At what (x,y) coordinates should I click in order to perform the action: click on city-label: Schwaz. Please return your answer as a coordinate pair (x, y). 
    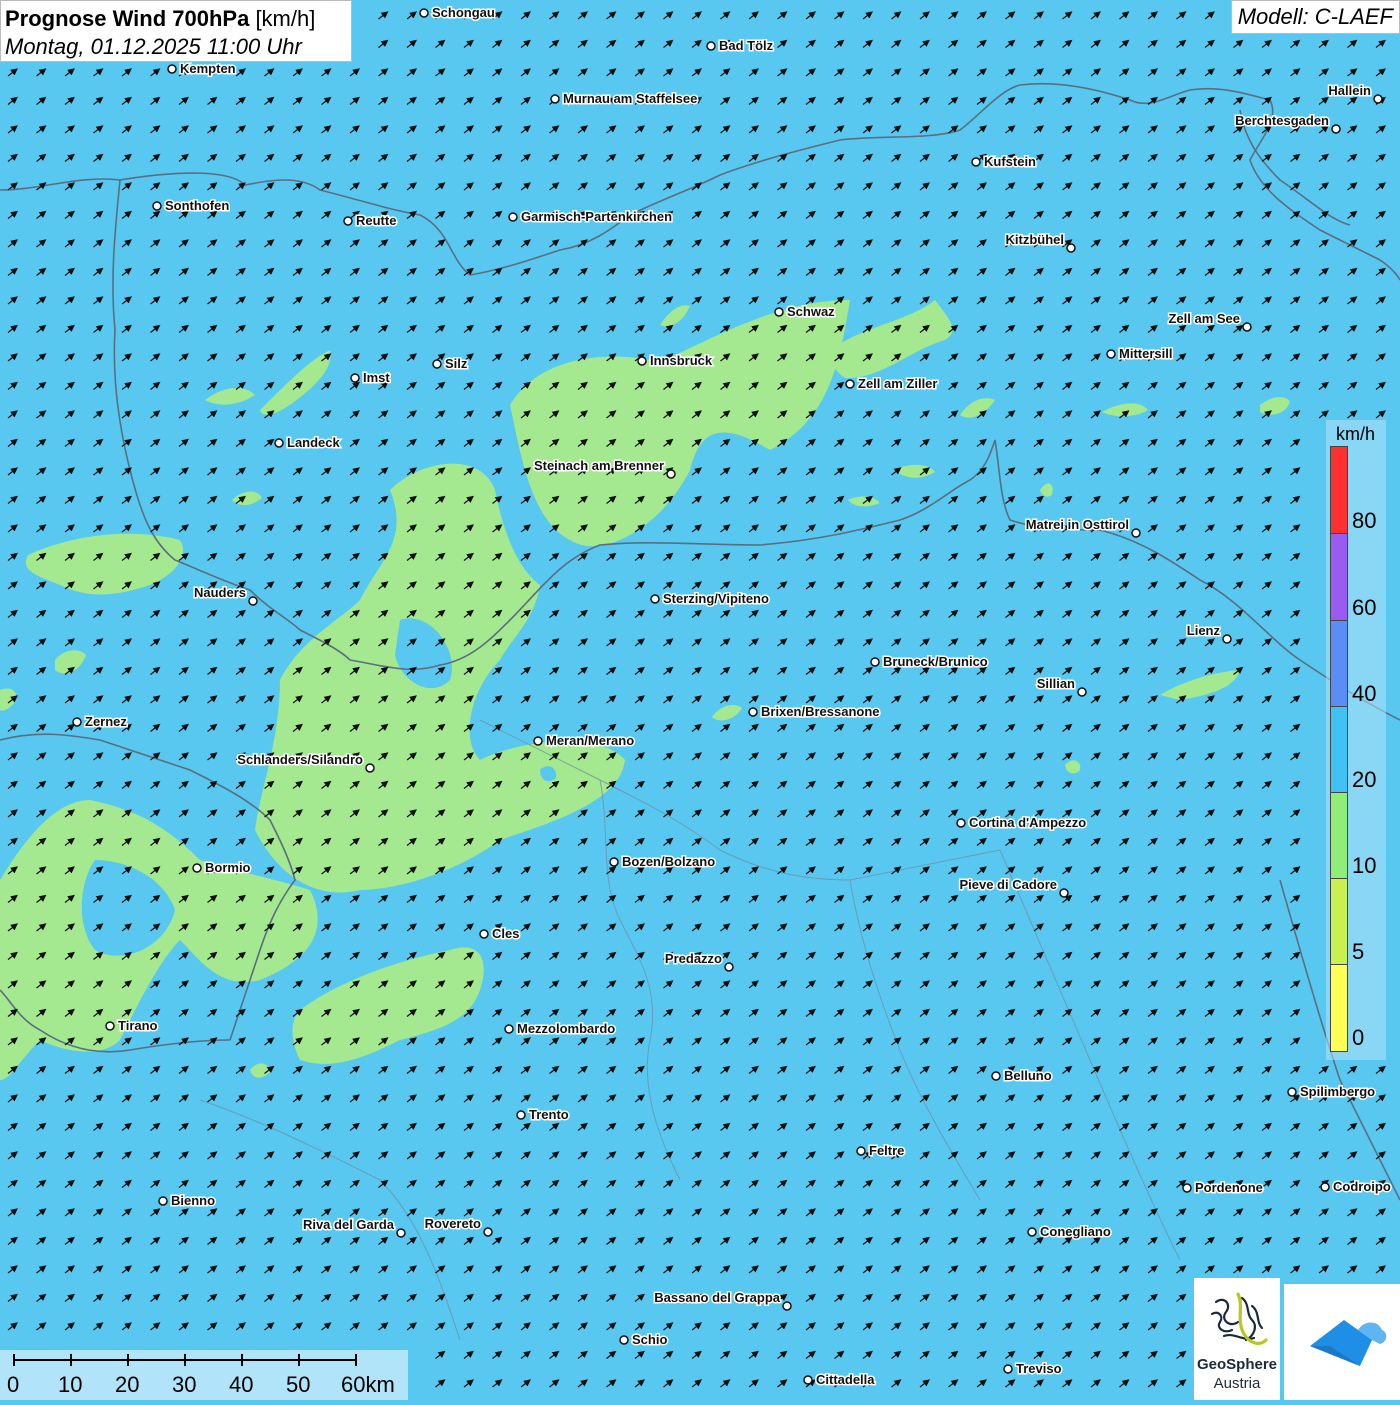
    Looking at the image, I should click on (811, 311).